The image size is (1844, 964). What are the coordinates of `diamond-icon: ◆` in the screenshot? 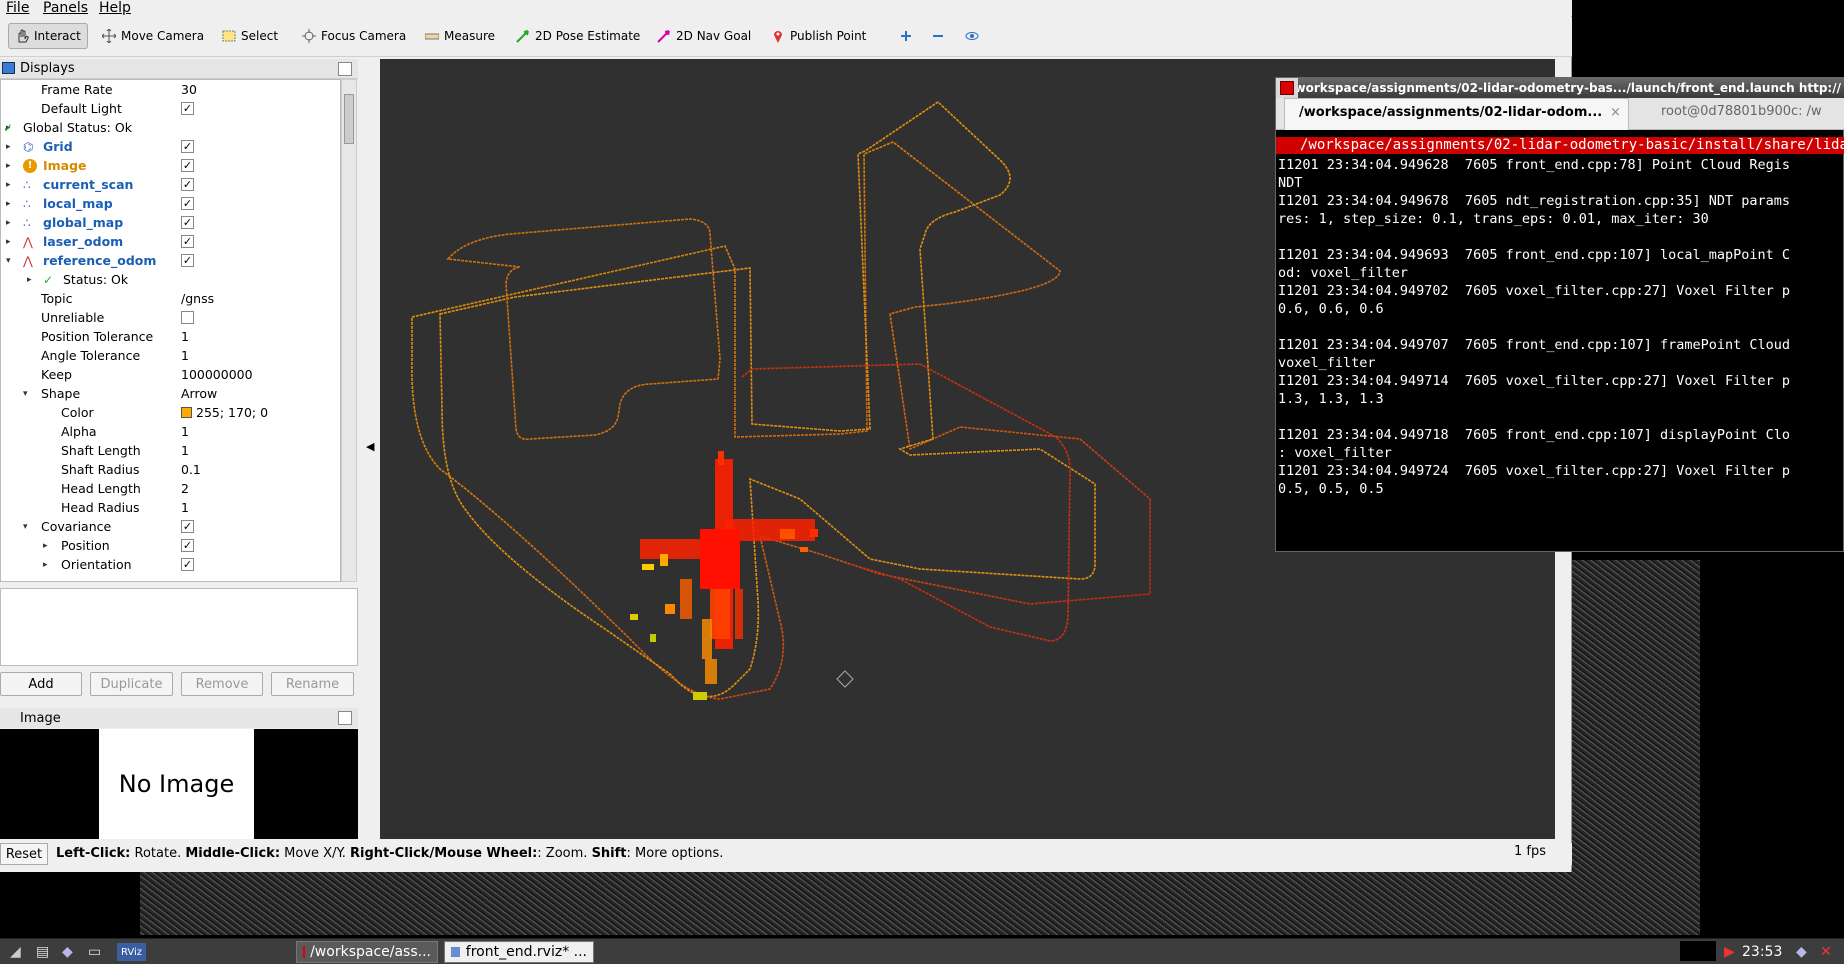 It's located at (67, 952).